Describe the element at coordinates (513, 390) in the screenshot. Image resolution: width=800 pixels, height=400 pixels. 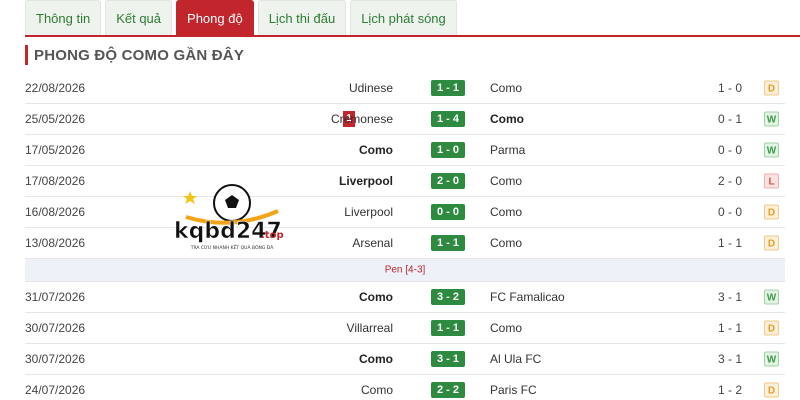
I see `away-team: Paris FC` at that location.